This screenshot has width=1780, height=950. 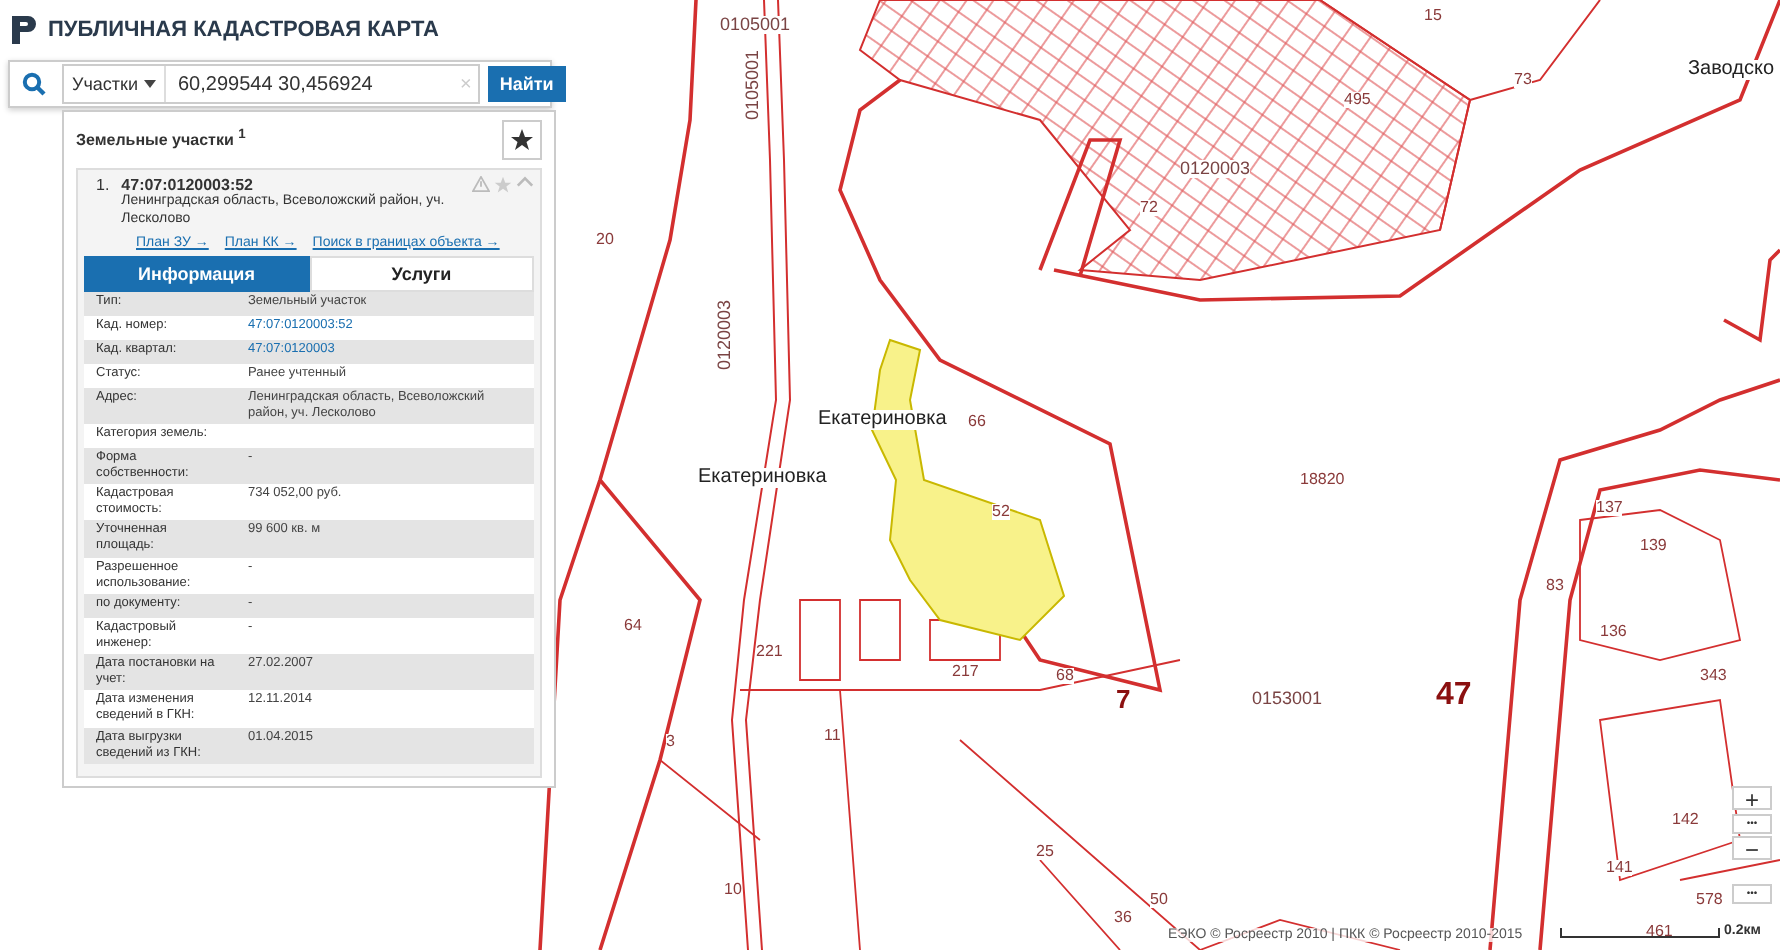 What do you see at coordinates (1123, 699) in the screenshot?
I see `map-label: 7` at bounding box center [1123, 699].